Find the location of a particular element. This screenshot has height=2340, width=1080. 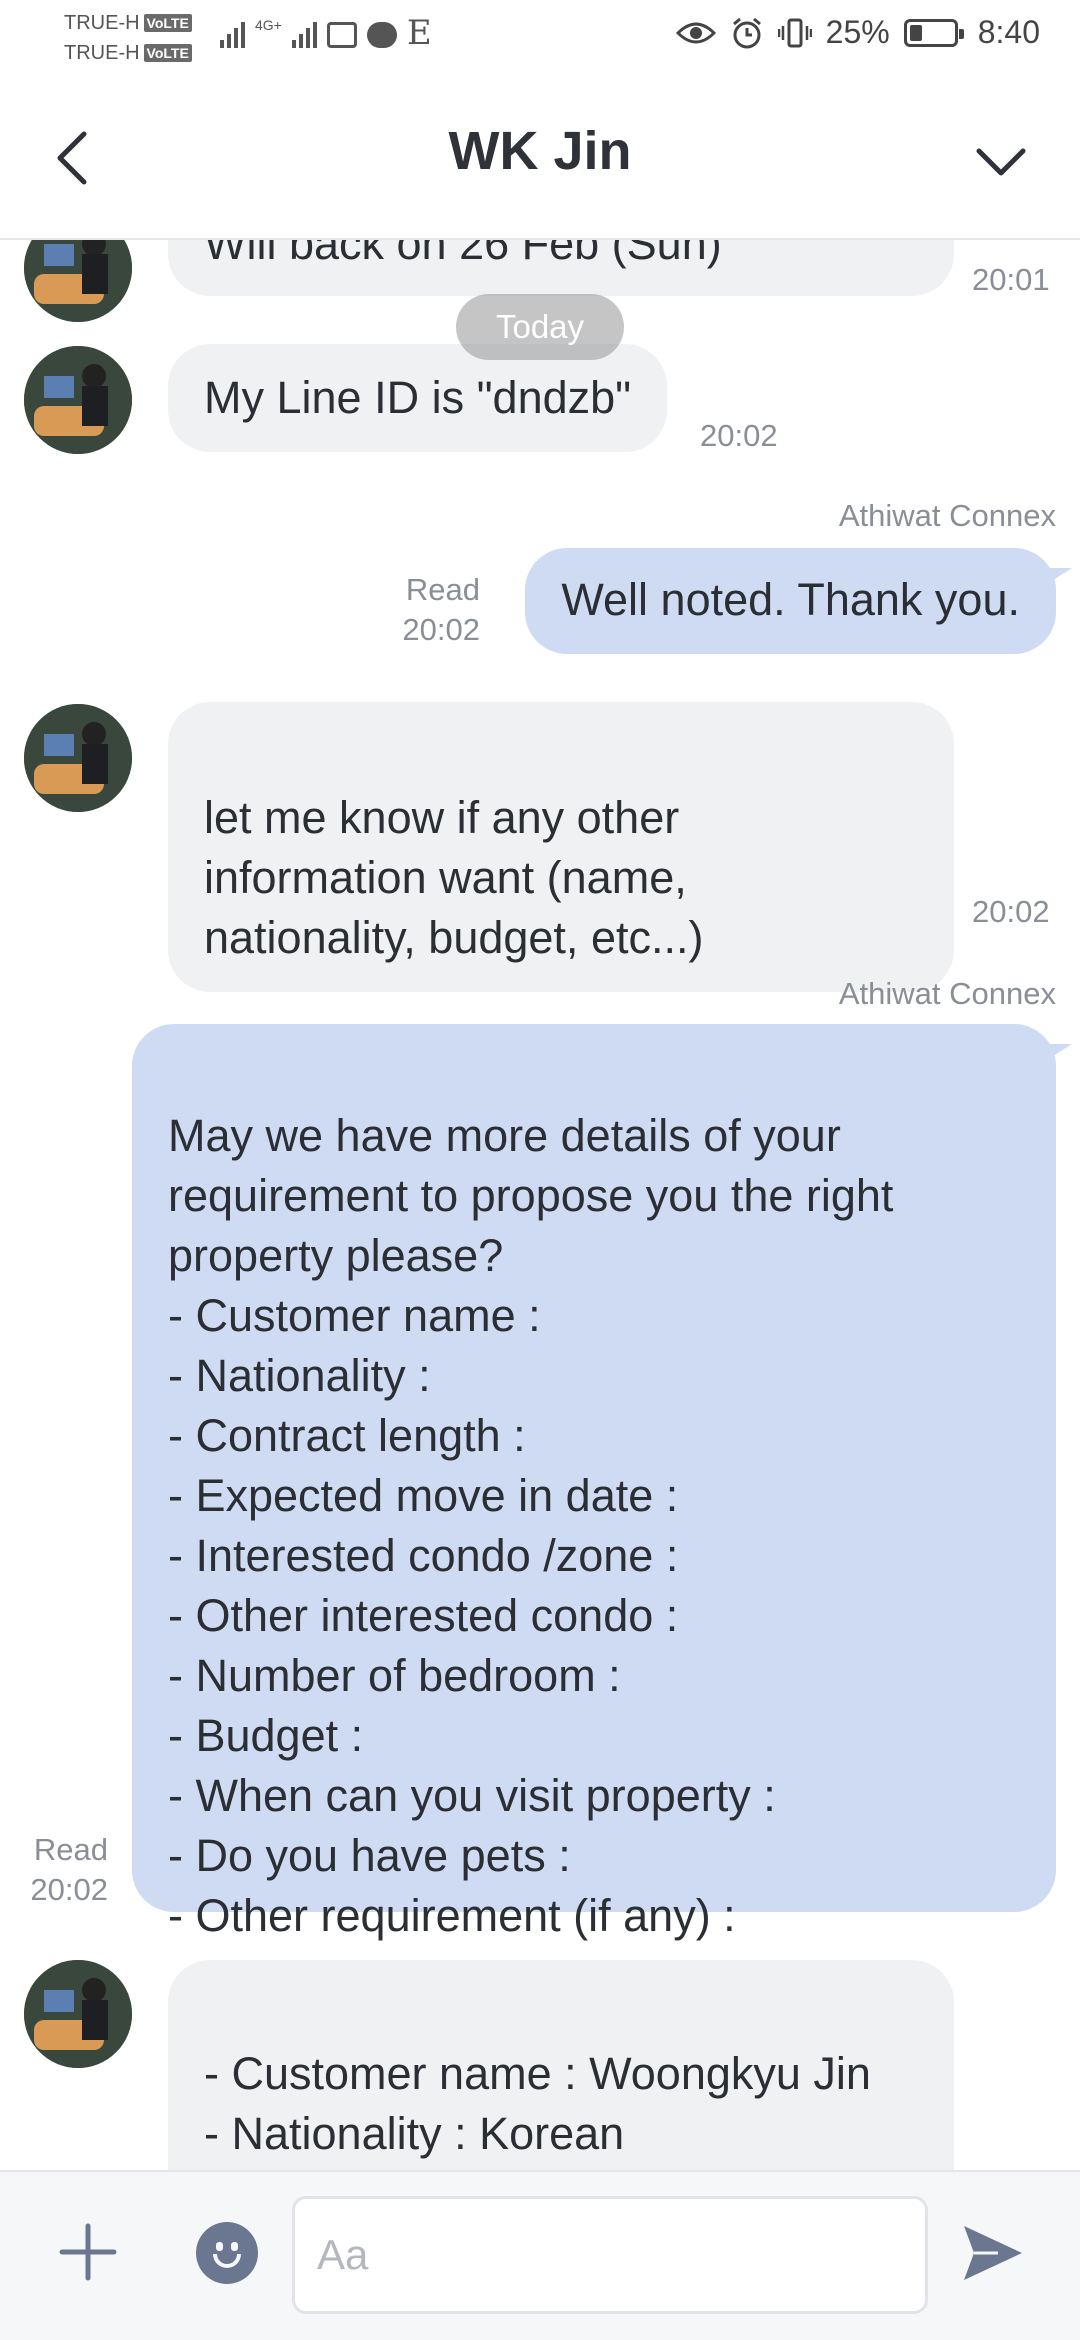

line-icon is located at coordinates (381, 35).